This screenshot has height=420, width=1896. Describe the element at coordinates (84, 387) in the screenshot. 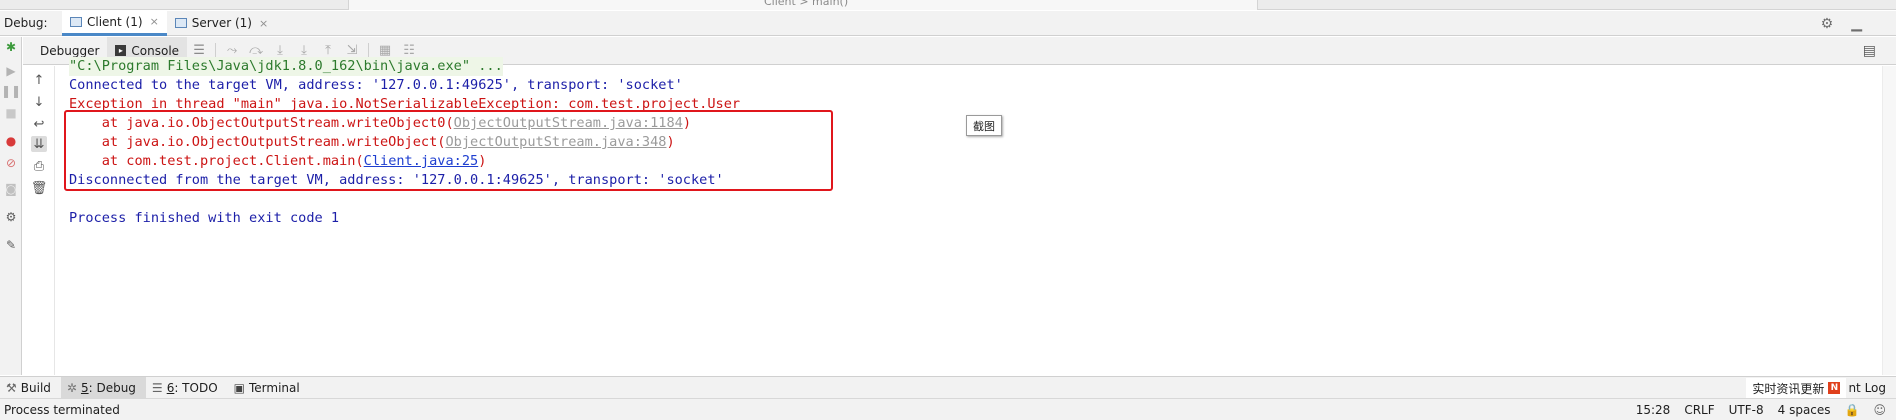

I see `tool-debug-mnemonic: 5` at that location.